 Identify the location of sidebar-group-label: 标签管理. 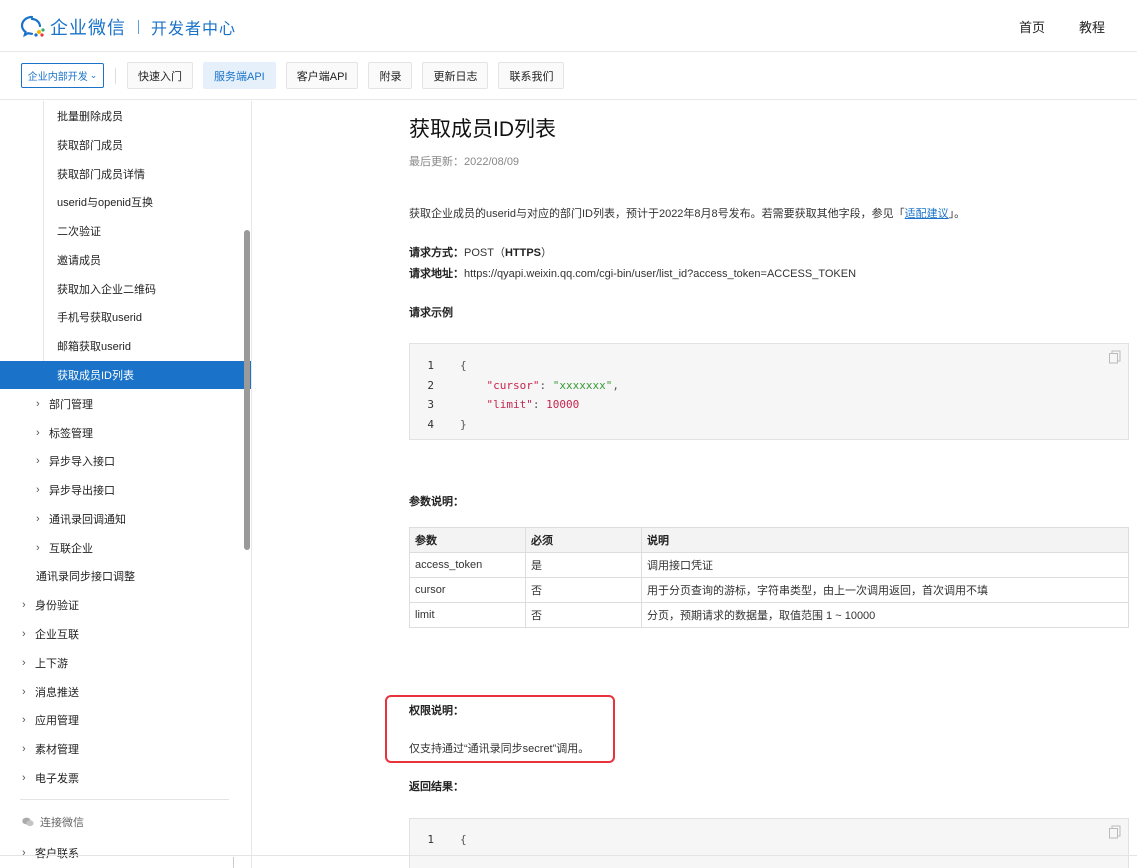
(71, 434).